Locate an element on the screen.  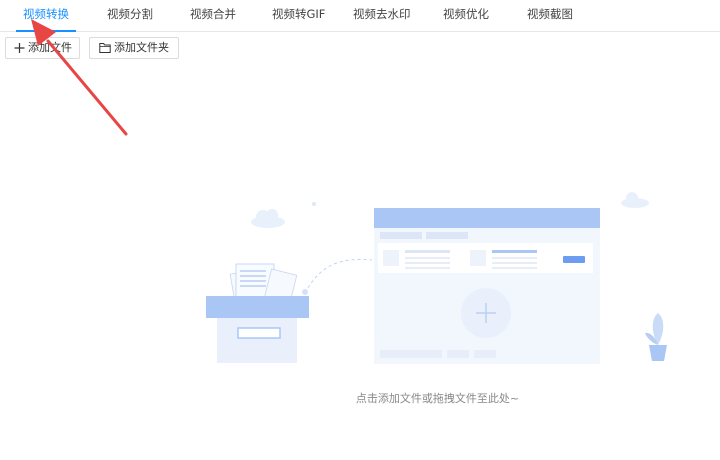
file-box-illustration is located at coordinates (257, 313).